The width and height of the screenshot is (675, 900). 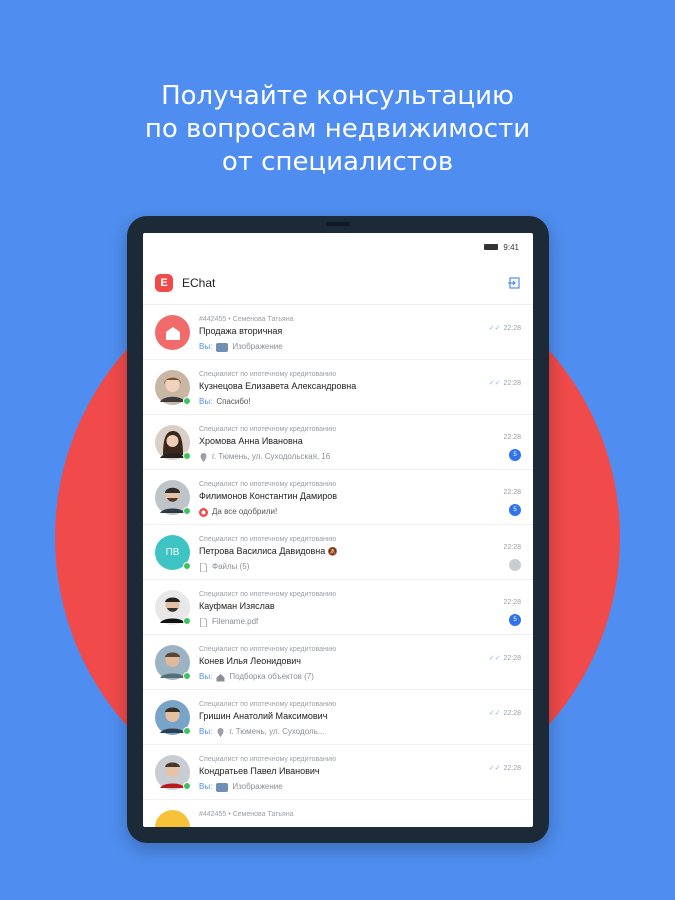 I want to click on chat-name: Конев Илья Леонидович, so click(x=250, y=661).